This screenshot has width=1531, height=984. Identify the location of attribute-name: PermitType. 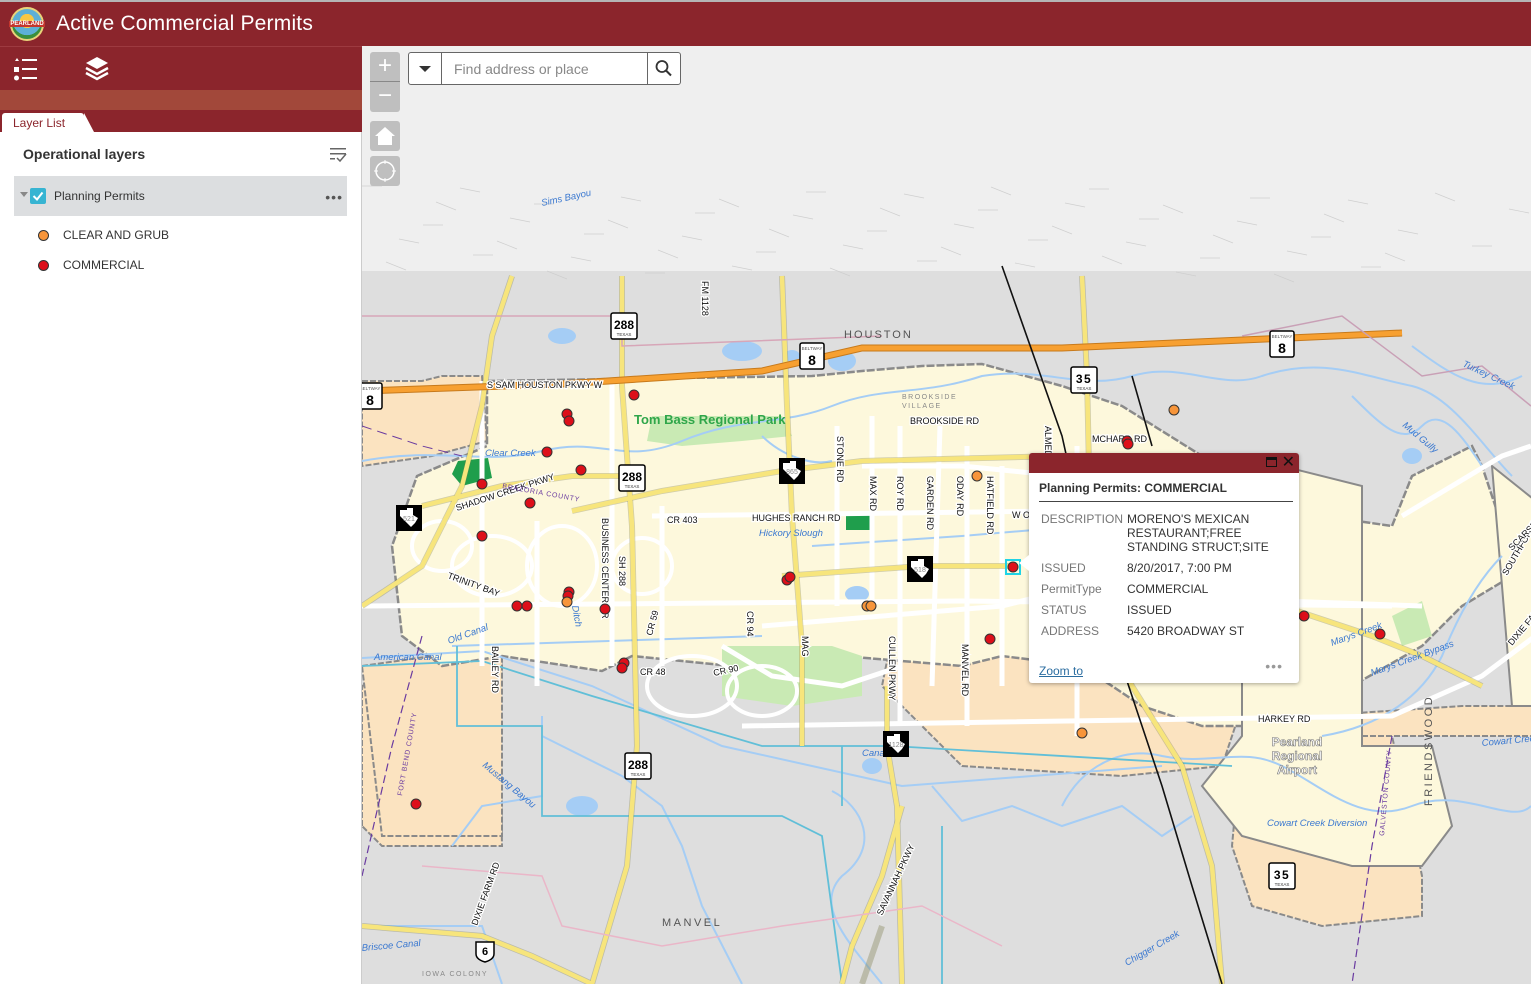
(1071, 589).